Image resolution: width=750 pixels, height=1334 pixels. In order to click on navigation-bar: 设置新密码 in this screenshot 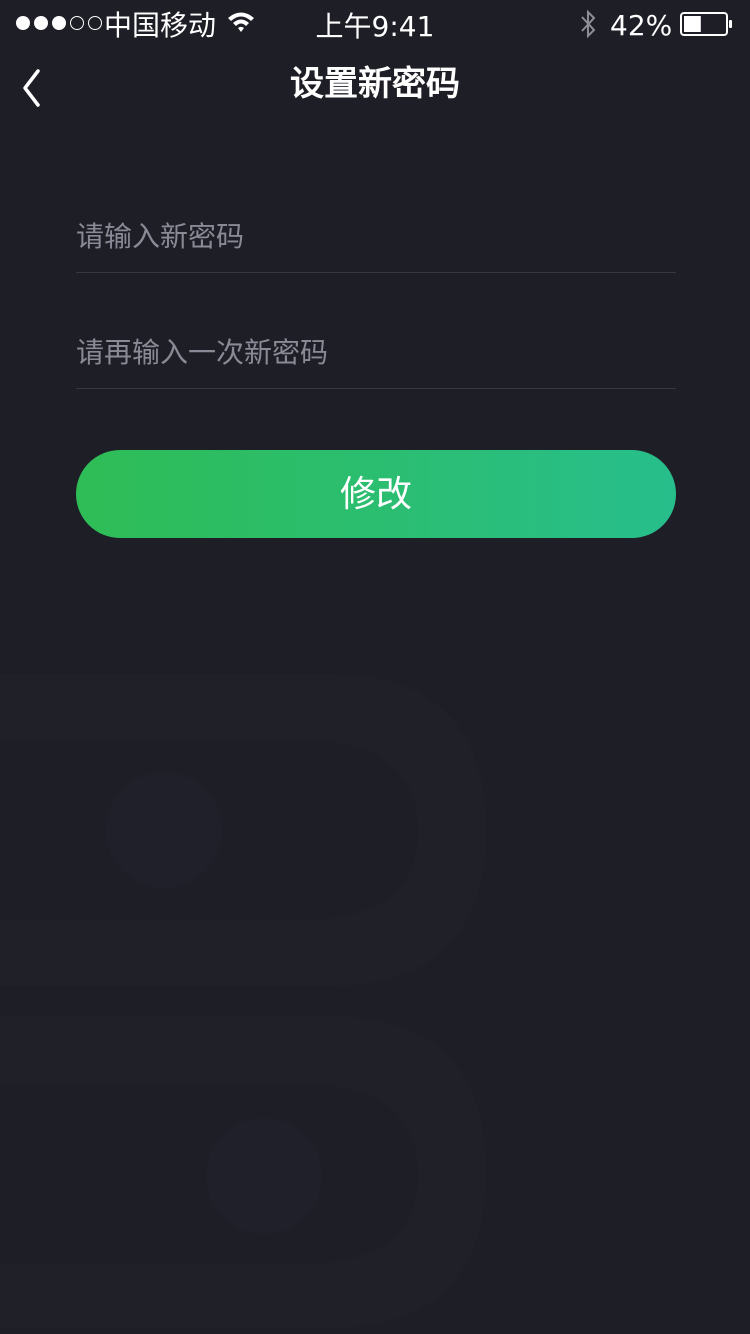, I will do `click(375, 84)`.